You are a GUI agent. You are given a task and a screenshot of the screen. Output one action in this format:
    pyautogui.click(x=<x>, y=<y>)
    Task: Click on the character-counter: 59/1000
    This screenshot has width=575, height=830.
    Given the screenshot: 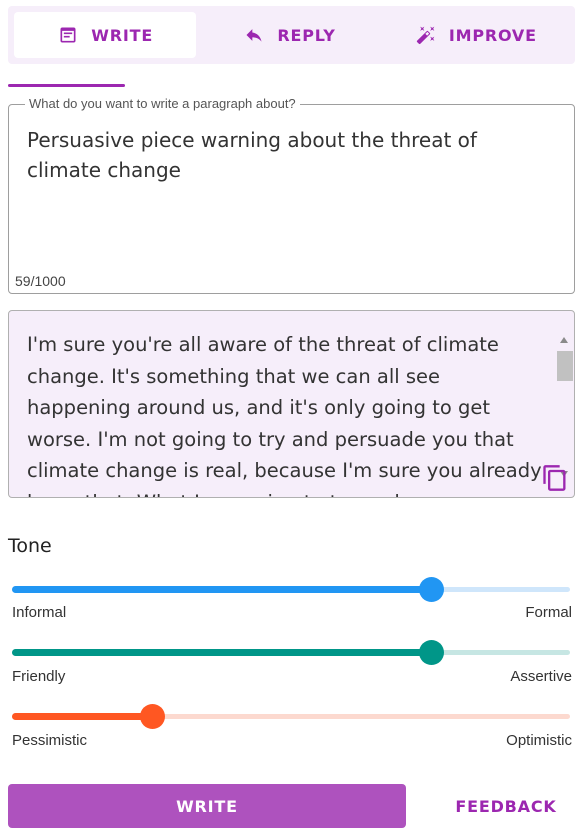 What is the action you would take?
    pyautogui.click(x=40, y=281)
    